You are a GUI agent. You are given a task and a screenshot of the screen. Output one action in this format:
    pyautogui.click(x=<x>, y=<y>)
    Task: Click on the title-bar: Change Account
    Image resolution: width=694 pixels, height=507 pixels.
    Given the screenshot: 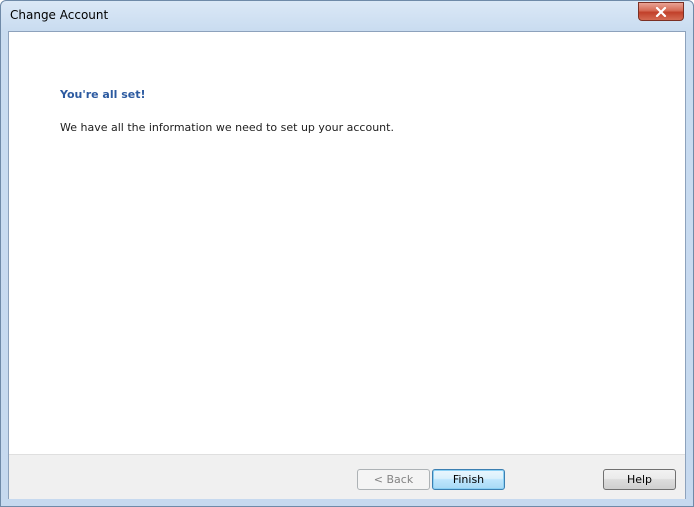 What is the action you would take?
    pyautogui.click(x=347, y=16)
    